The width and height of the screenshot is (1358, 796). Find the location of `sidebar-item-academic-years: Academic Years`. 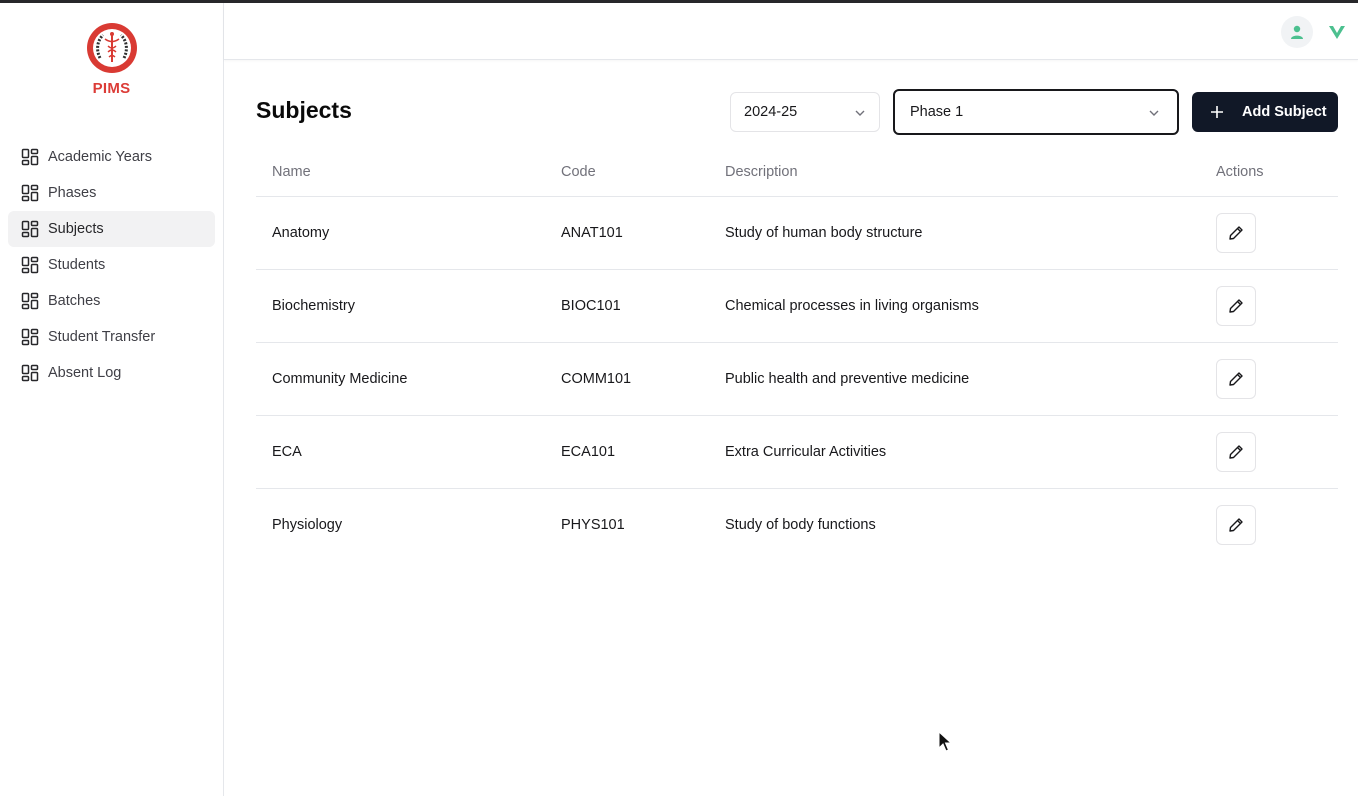

sidebar-item-academic-years: Academic Years is located at coordinates (111, 157).